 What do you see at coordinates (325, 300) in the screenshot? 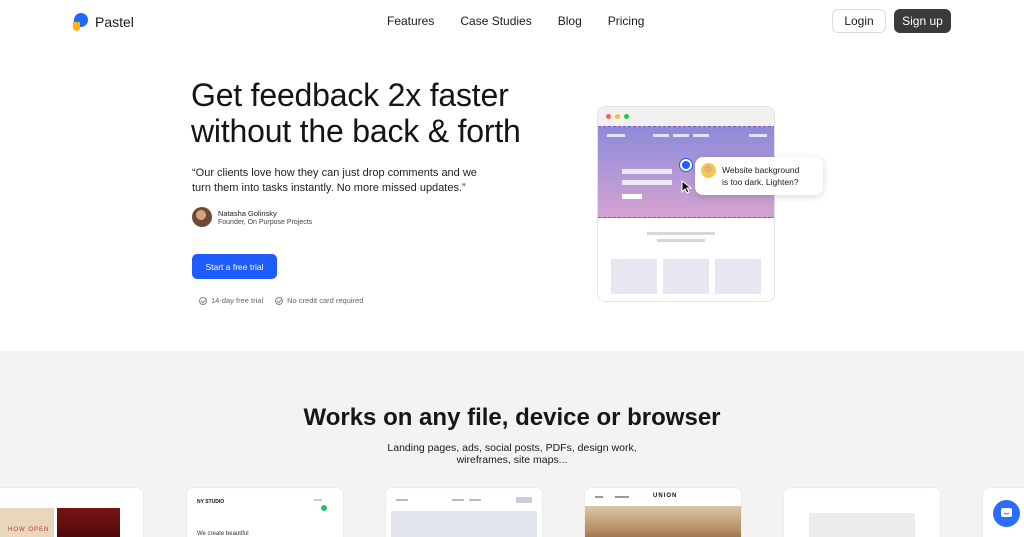
I see `perk-no-card-label: No credit card required` at bounding box center [325, 300].